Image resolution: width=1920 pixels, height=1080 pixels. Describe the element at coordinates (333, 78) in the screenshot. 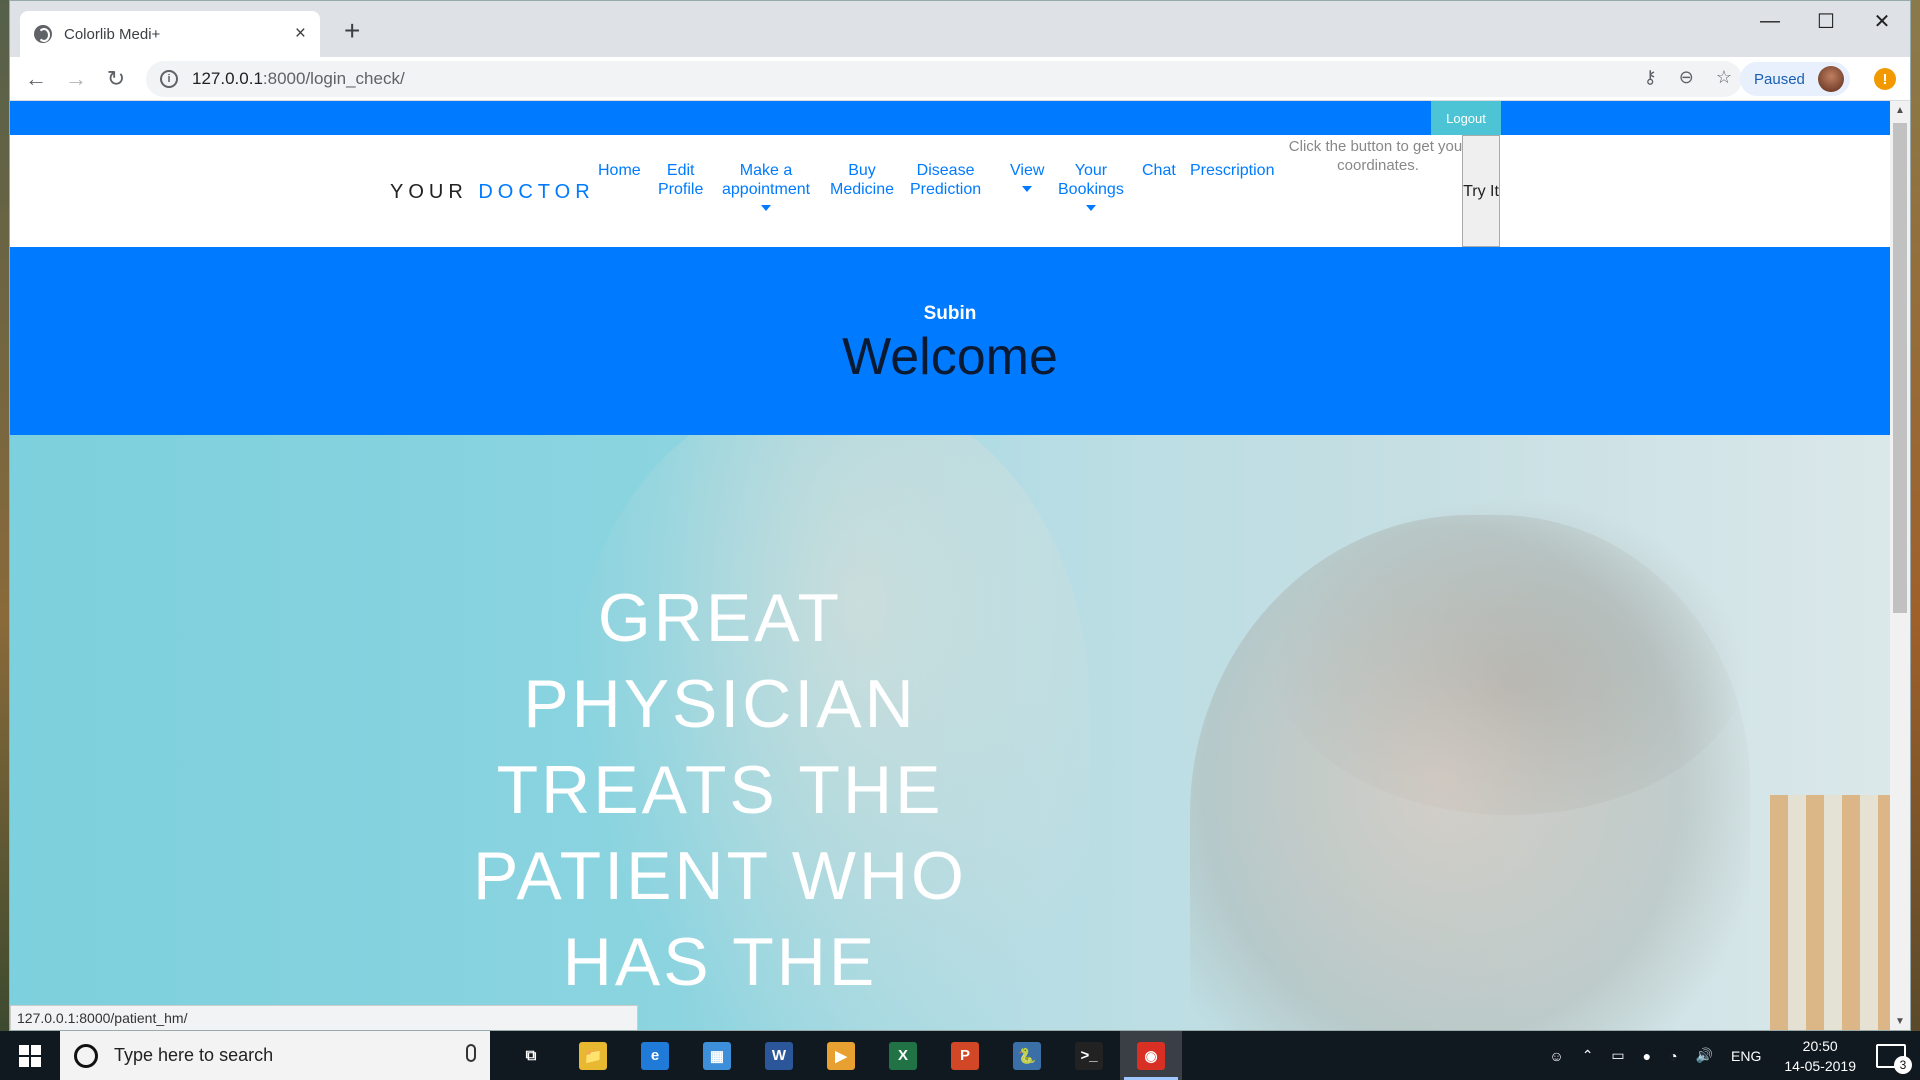

I see `url-path: :8000/login_check/` at that location.